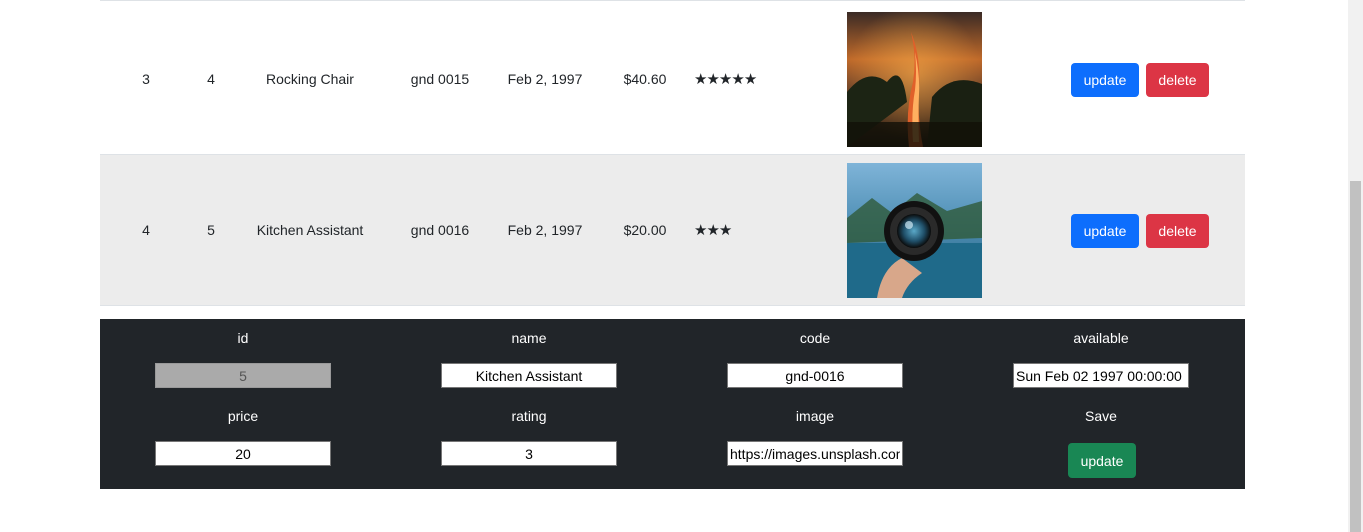 The image size is (1363, 532). What do you see at coordinates (1101, 416) in the screenshot?
I see `save-label: Save` at bounding box center [1101, 416].